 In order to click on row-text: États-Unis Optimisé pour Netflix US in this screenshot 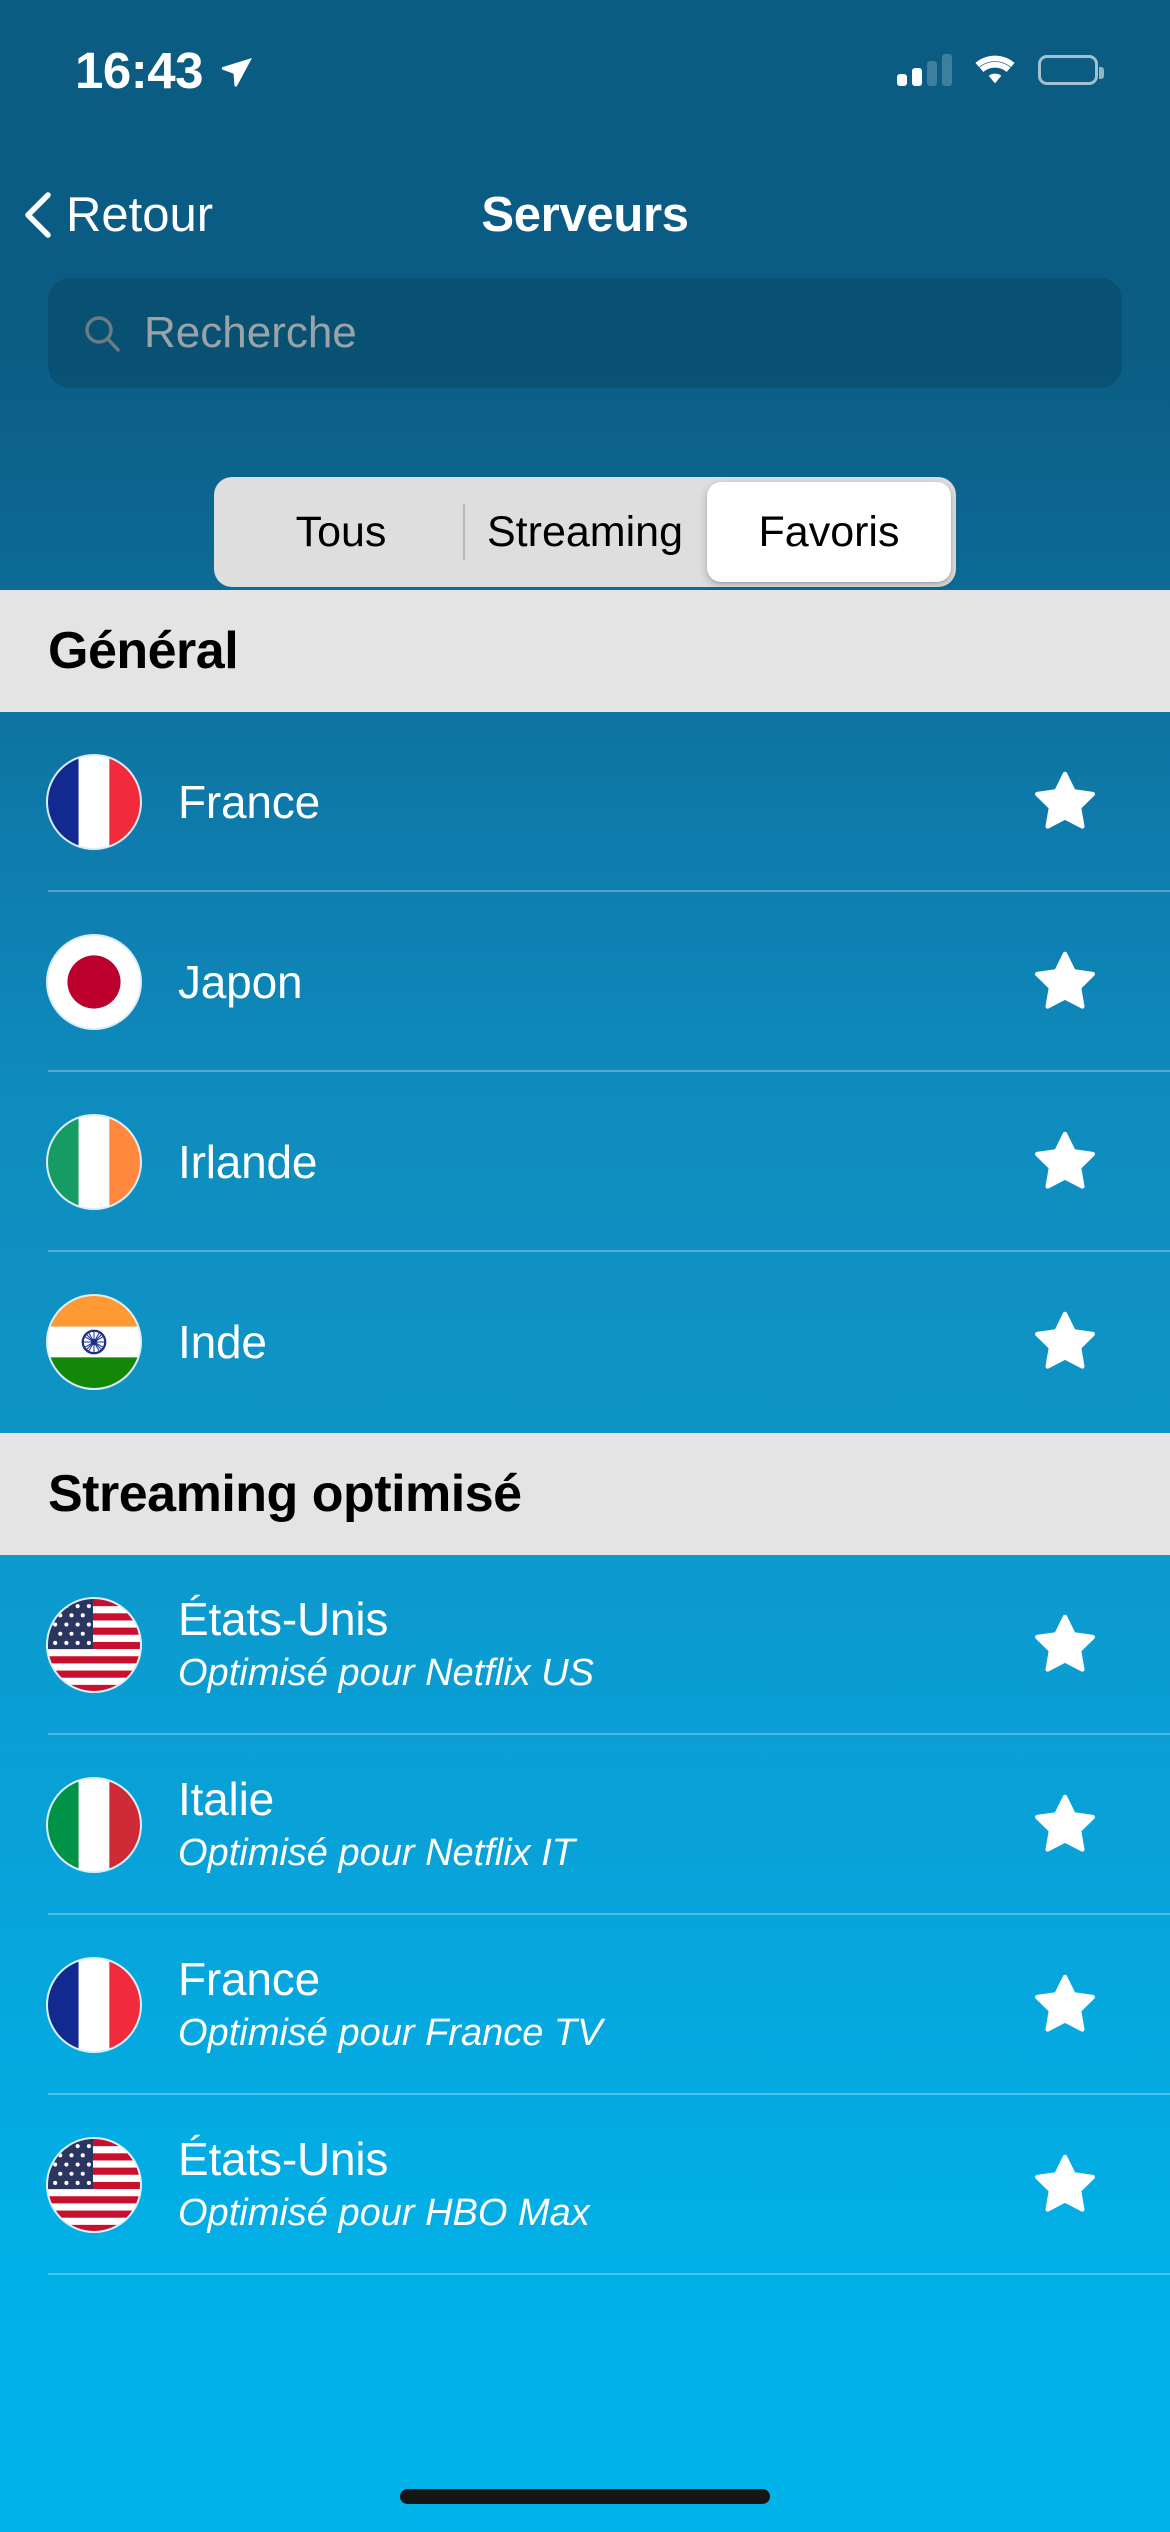, I will do `click(386, 1645)`.